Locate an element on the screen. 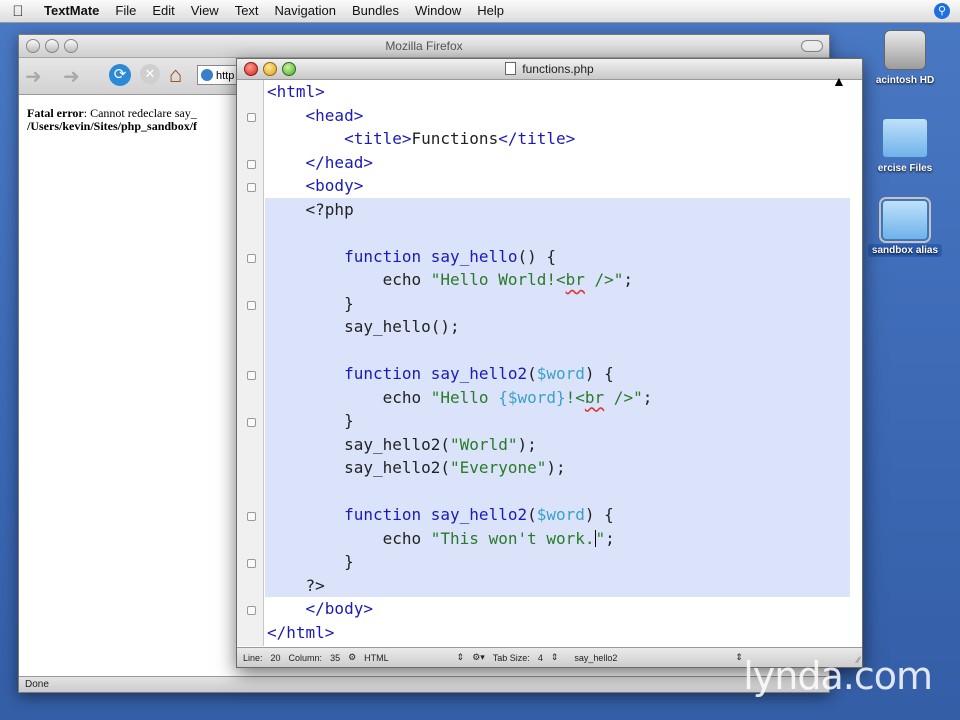 The image size is (960, 720). column-label: Column: is located at coordinates (305, 657).